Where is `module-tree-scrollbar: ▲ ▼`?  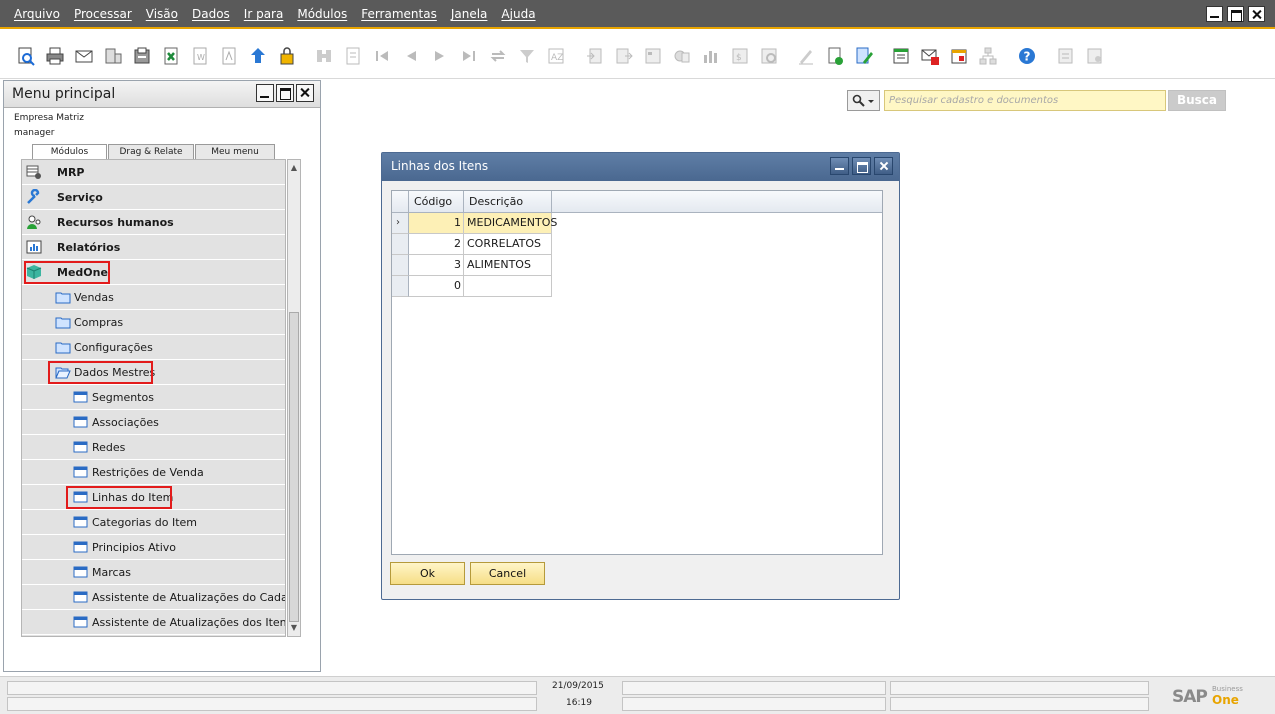 module-tree-scrollbar: ▲ ▼ is located at coordinates (294, 398).